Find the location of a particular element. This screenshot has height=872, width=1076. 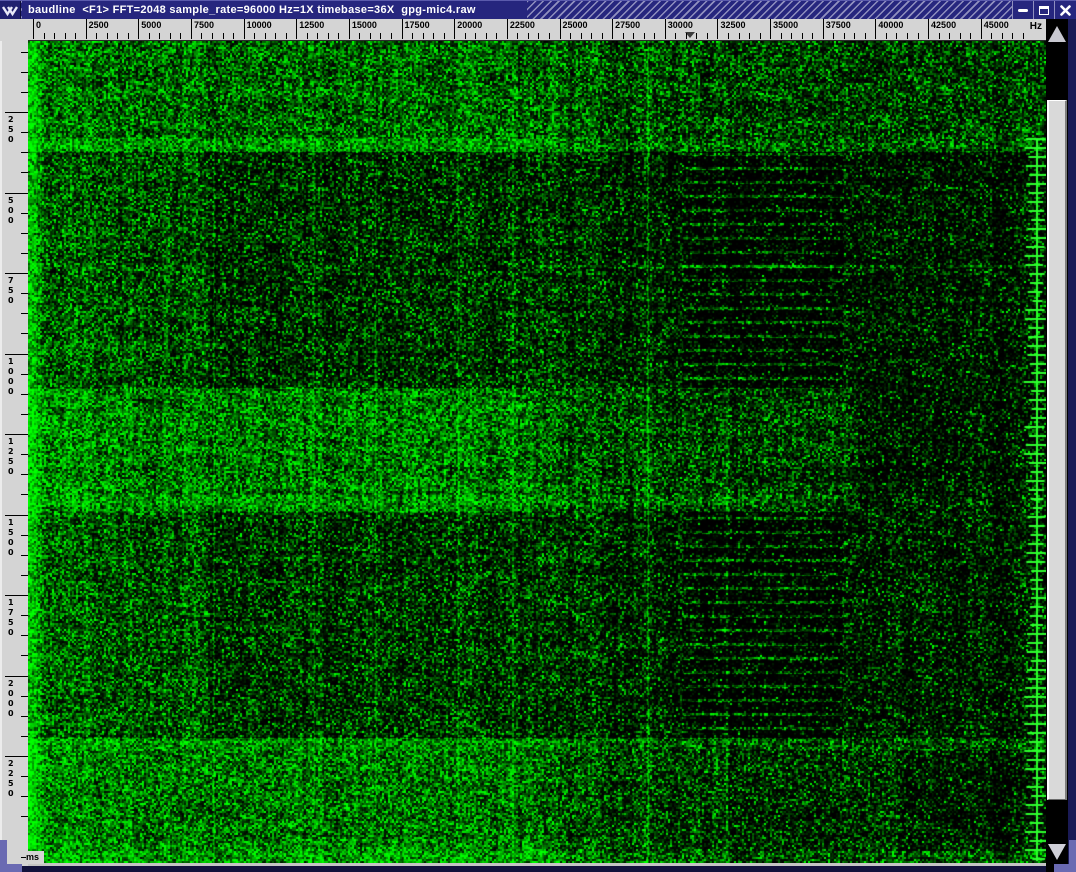

close-button is located at coordinates (1064, 10).